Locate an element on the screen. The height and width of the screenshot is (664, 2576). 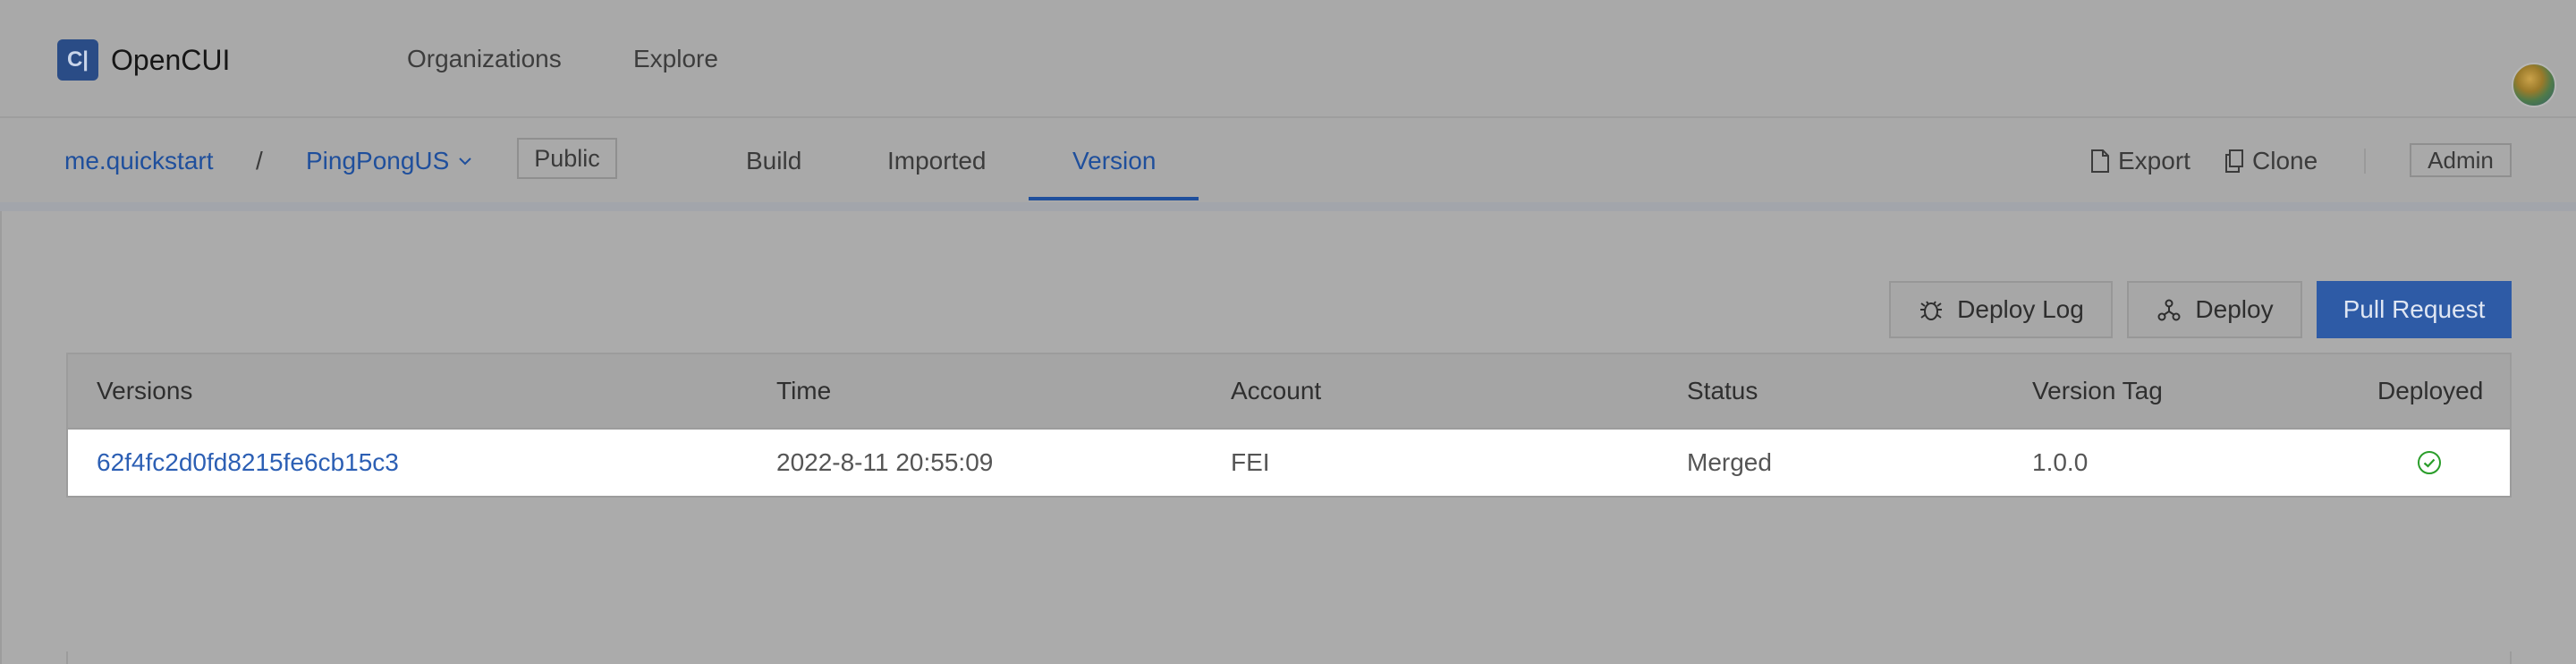
file-export-icon is located at coordinates (2100, 161).